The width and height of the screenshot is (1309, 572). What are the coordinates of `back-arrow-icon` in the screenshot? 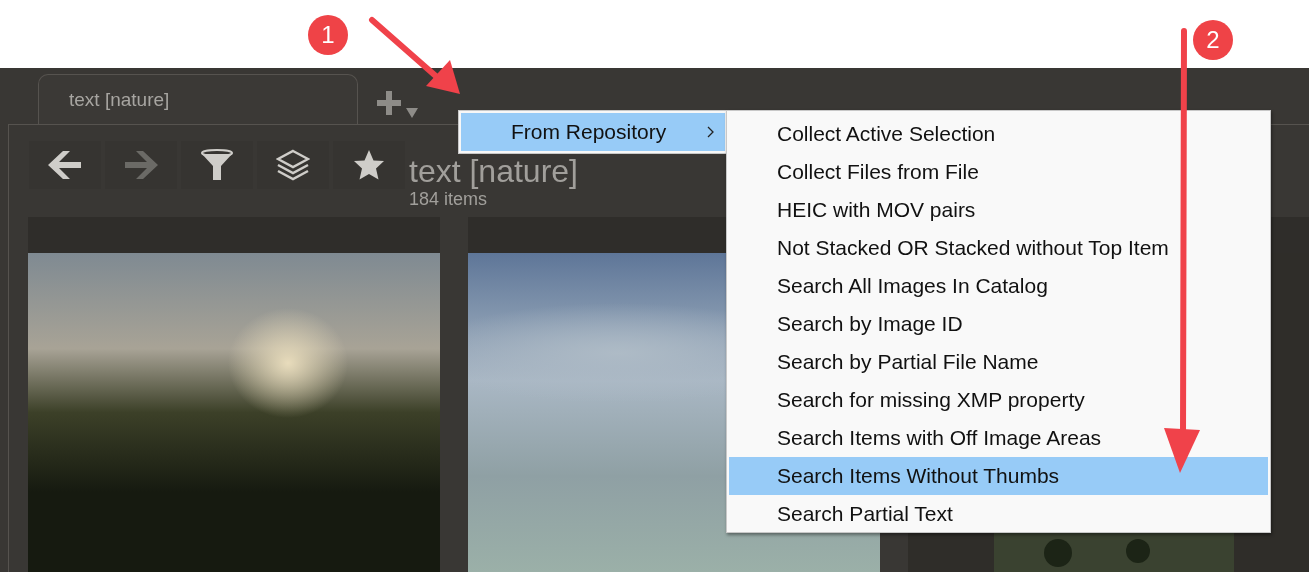 It's located at (65, 165).